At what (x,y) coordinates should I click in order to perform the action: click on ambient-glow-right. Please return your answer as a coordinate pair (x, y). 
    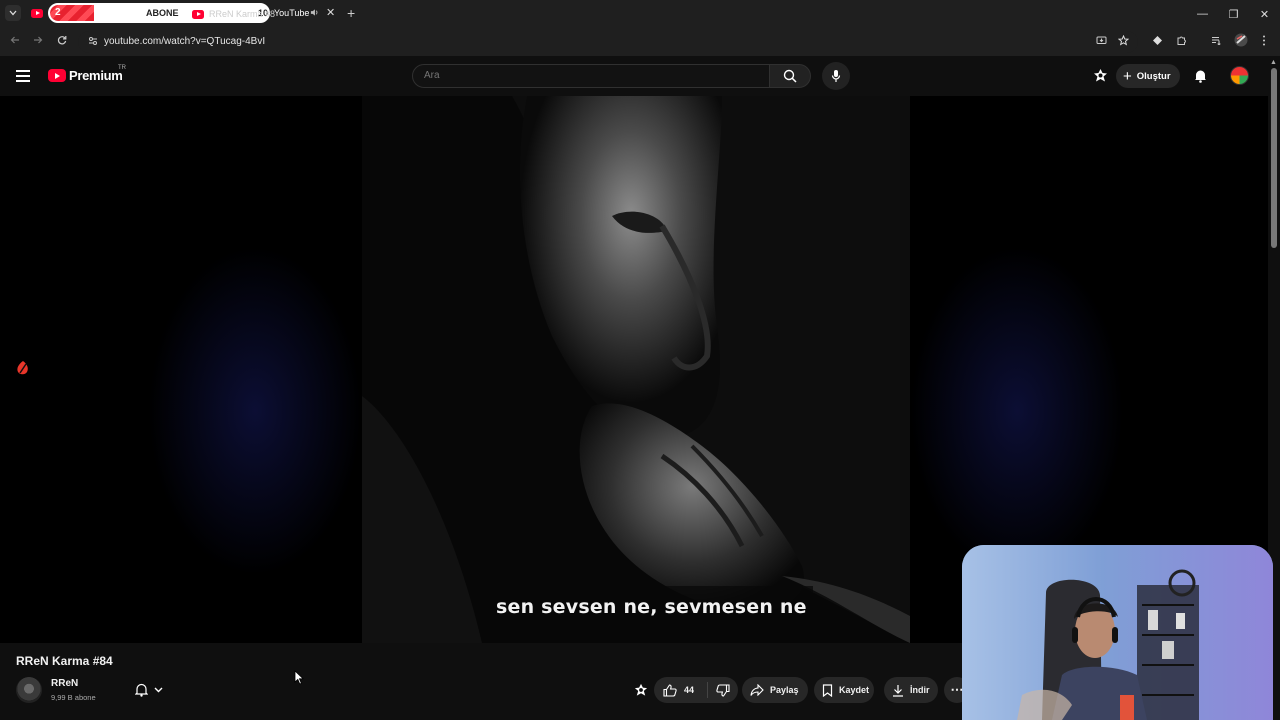
    Looking at the image, I should click on (1017, 411).